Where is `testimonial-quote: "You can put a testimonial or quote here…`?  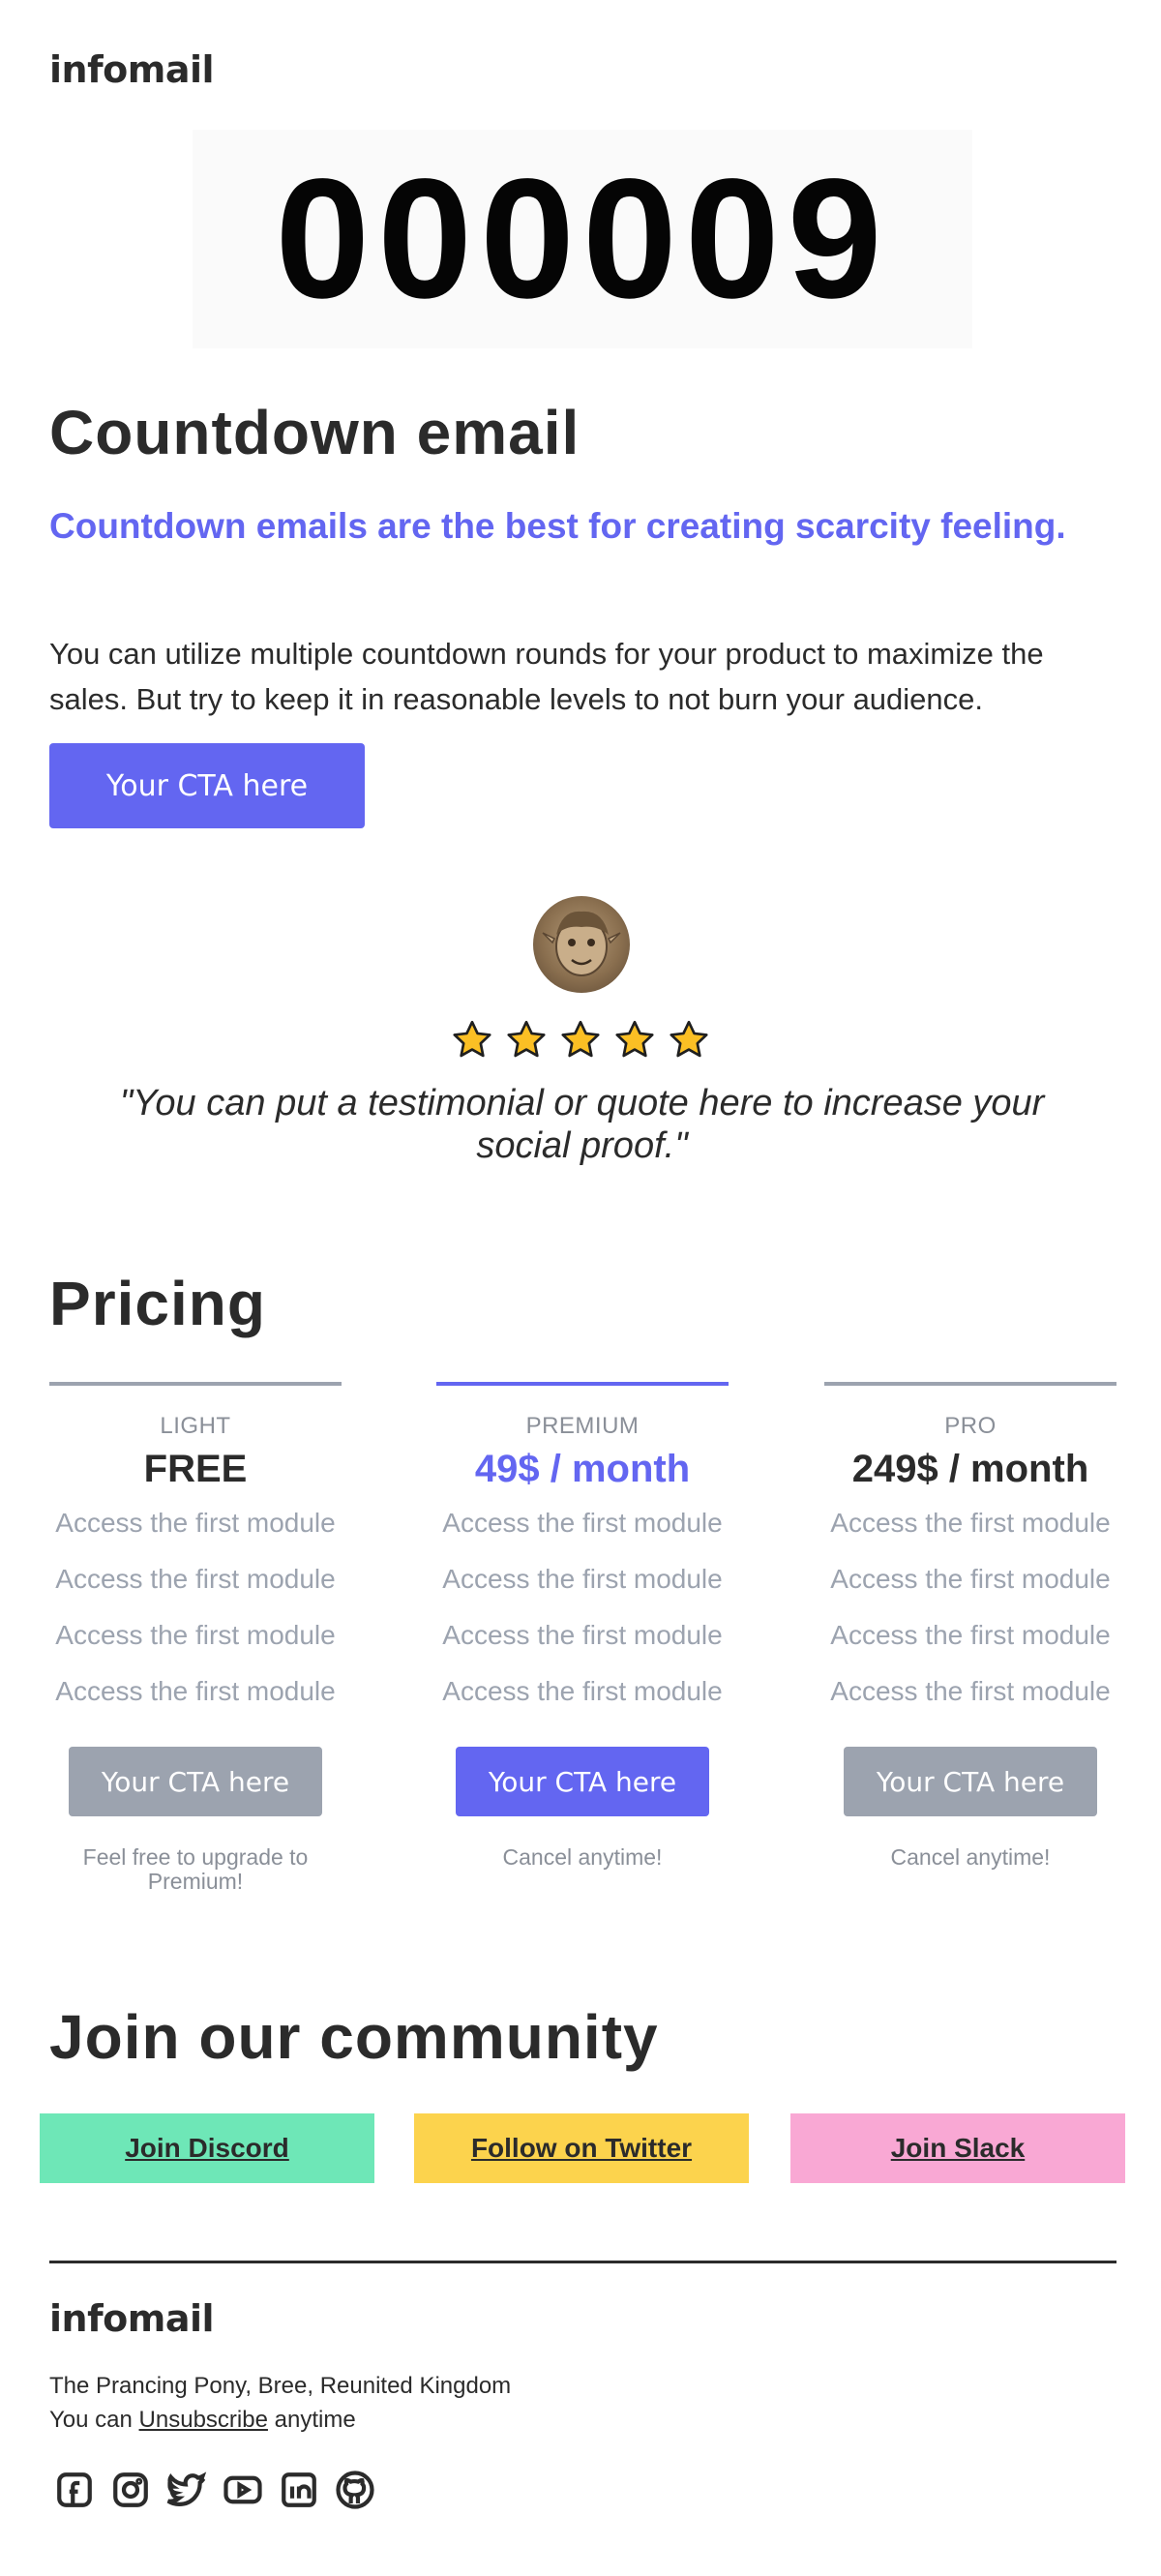 testimonial-quote: "You can put a testimonial or quote here… is located at coordinates (582, 1124).